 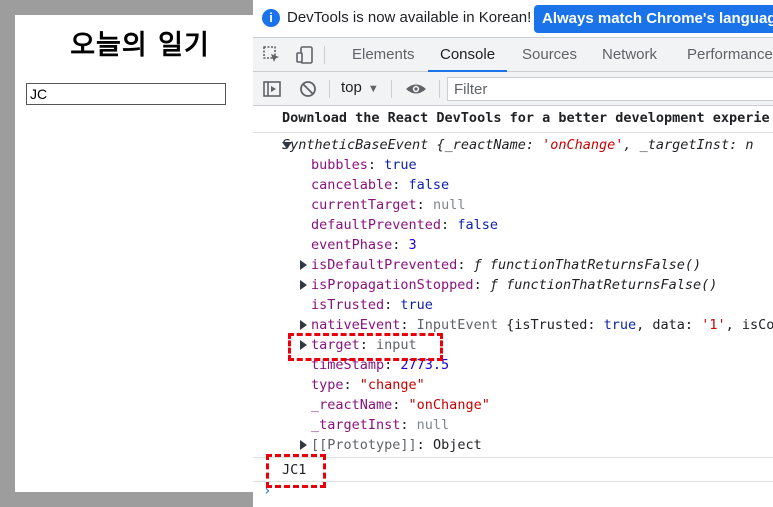 I want to click on prop-row: isTrusted: true, so click(x=372, y=305).